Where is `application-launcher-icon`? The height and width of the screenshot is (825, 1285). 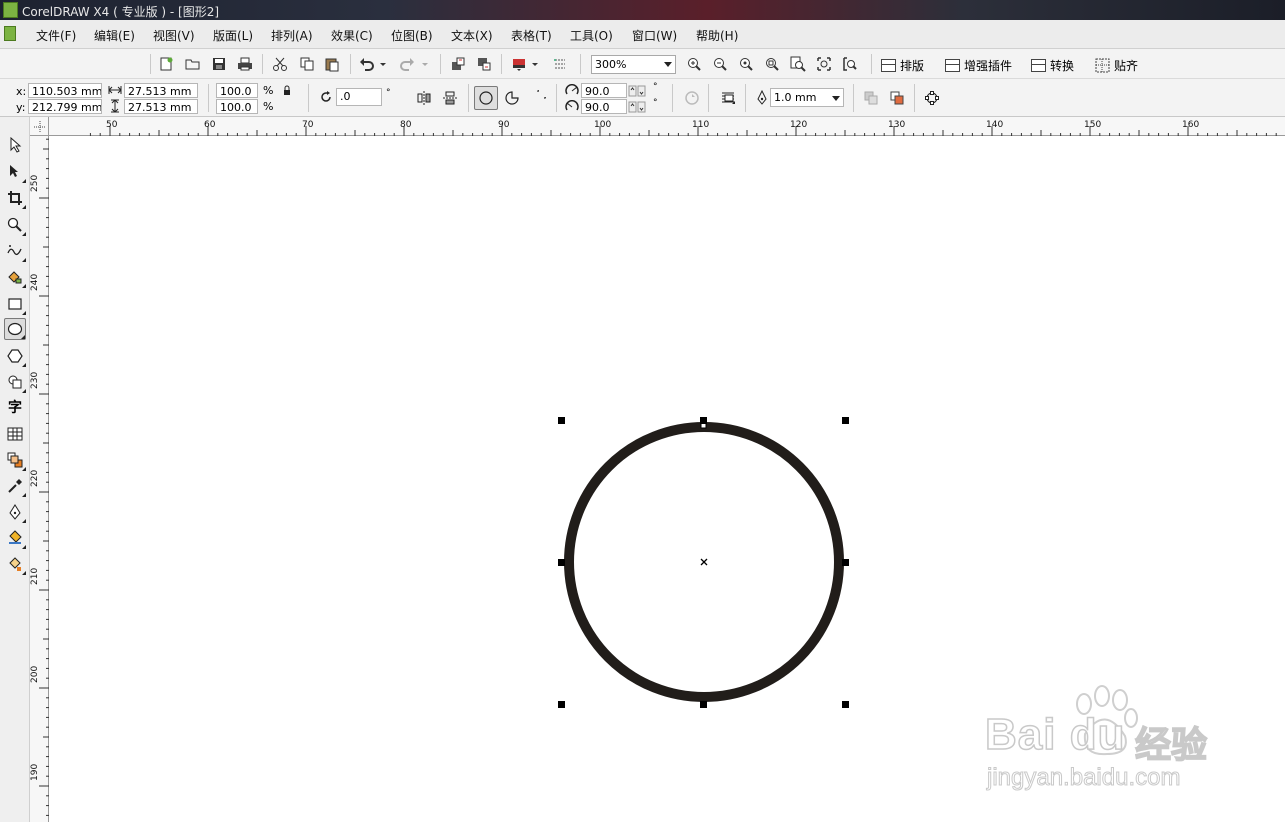 application-launcher-icon is located at coordinates (519, 64).